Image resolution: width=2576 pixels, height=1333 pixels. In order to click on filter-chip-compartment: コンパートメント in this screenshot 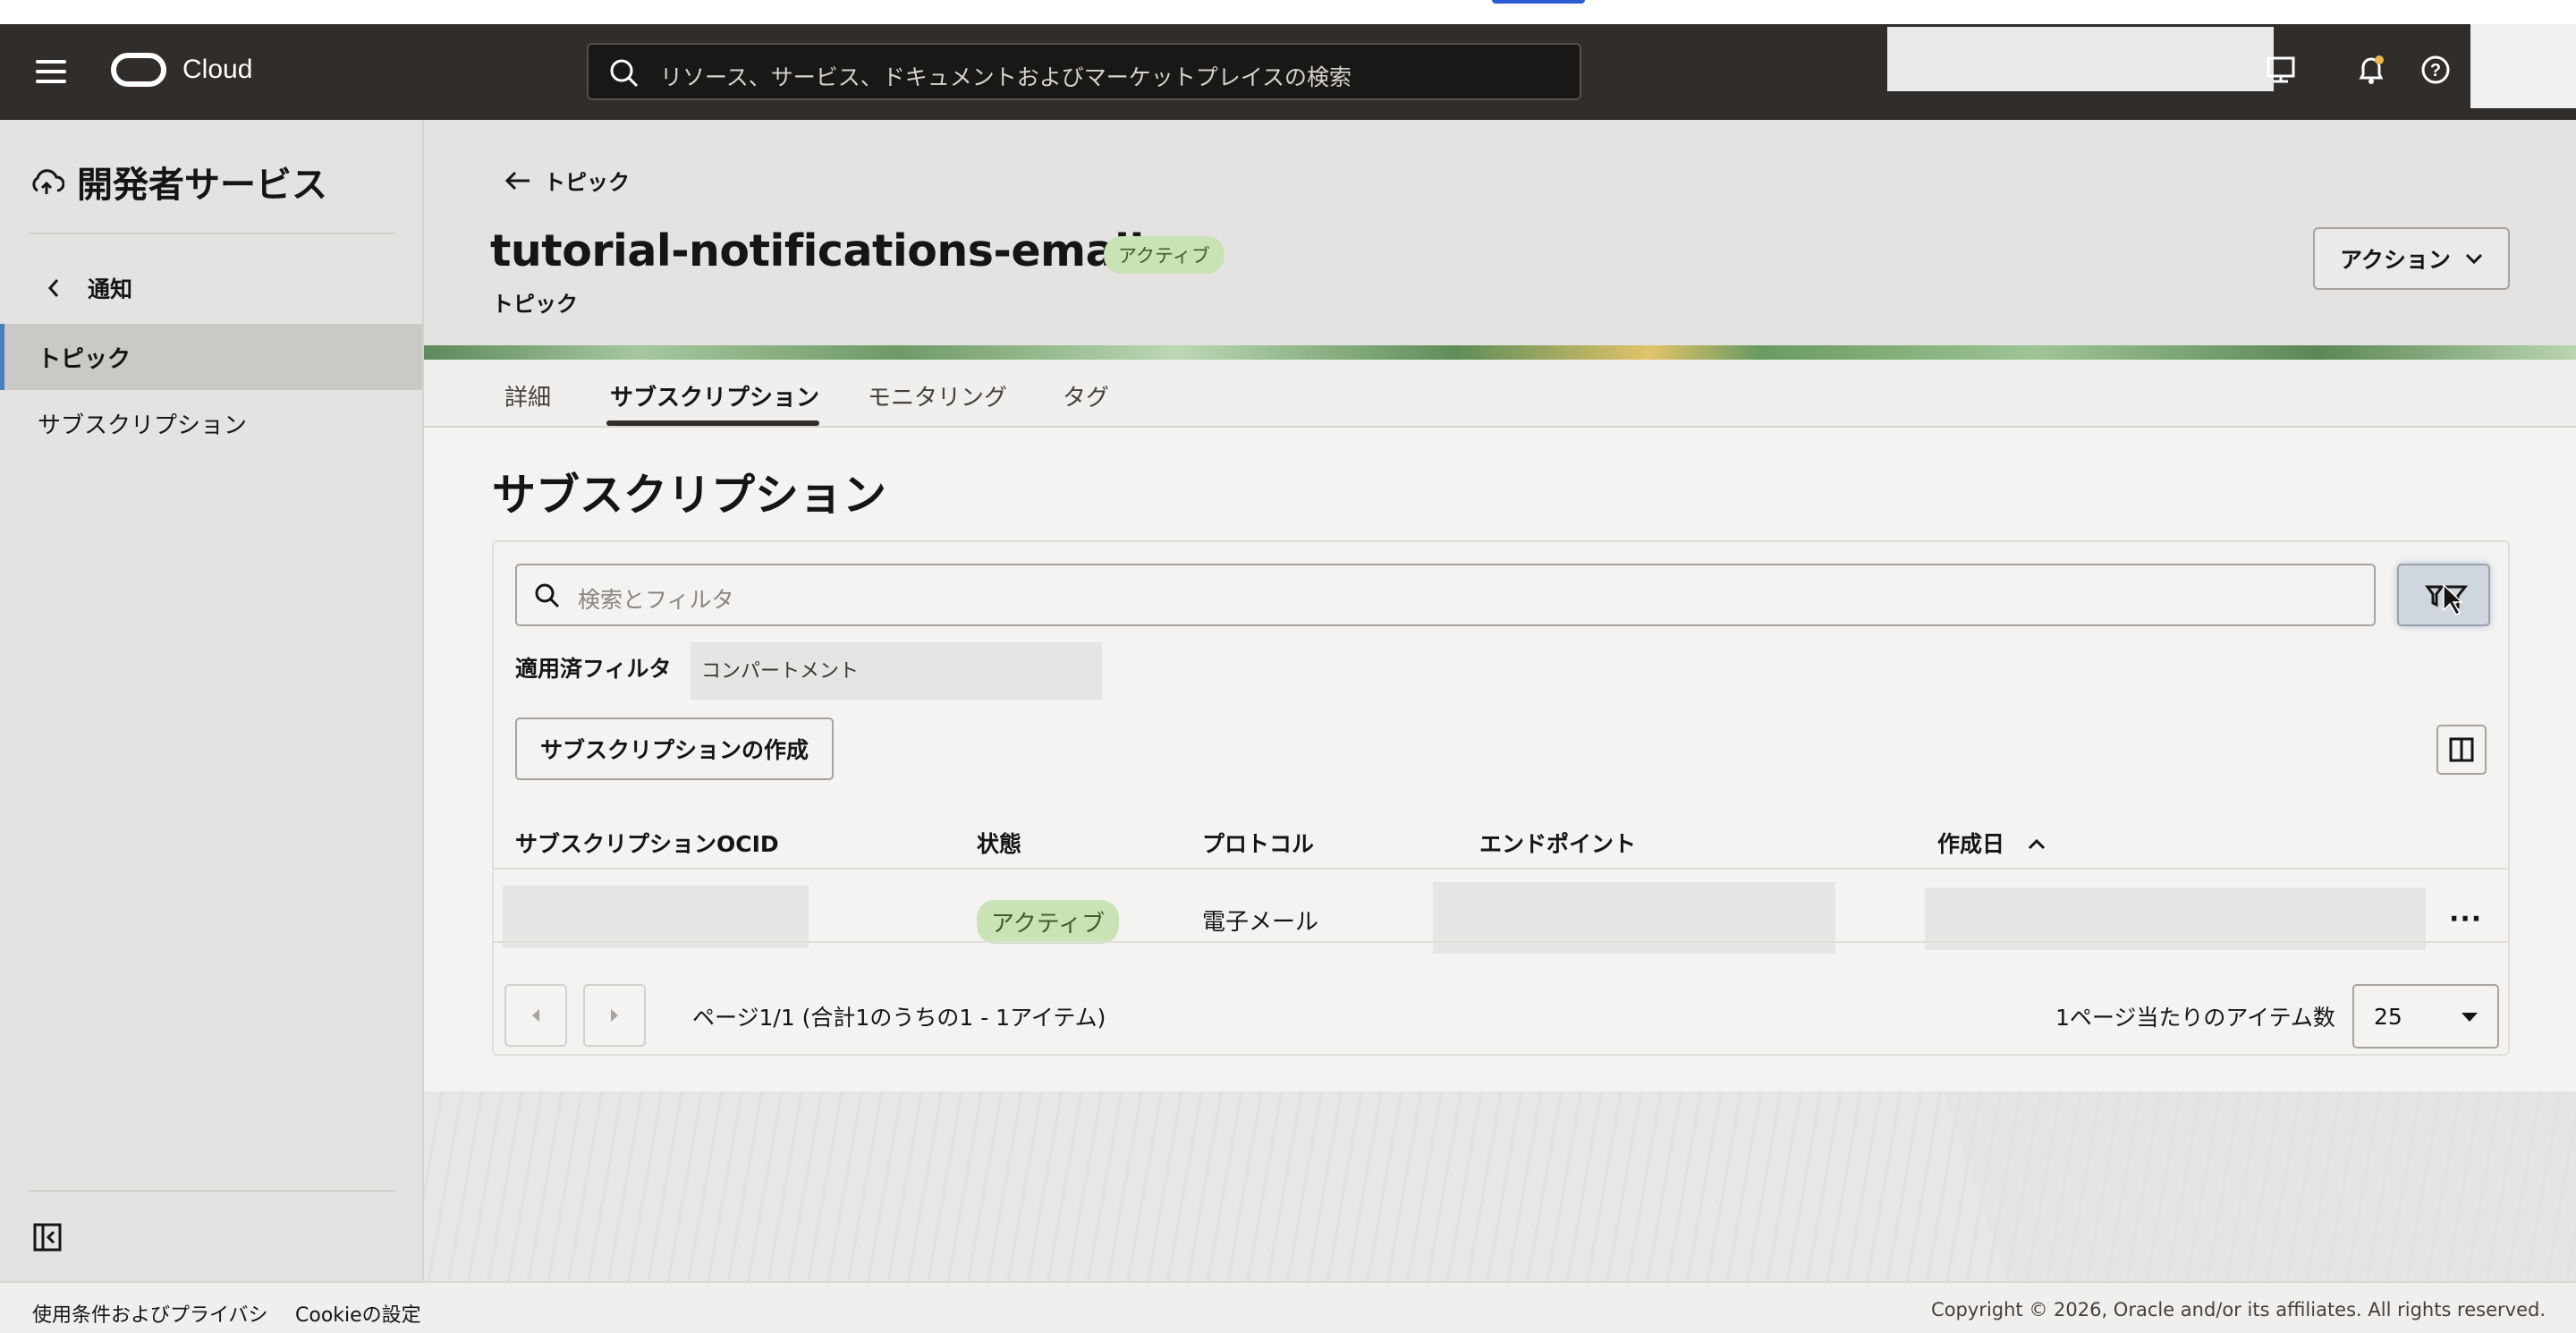, I will do `click(896, 671)`.